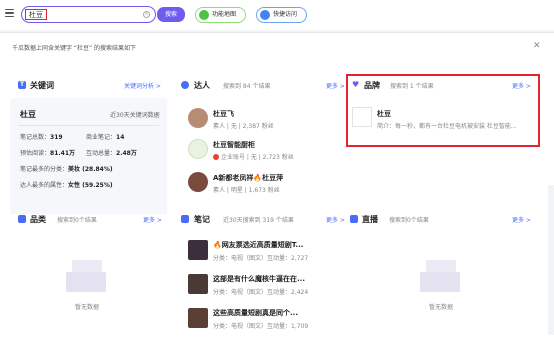 The width and height of the screenshot is (554, 363). What do you see at coordinates (204, 15) in the screenshot?
I see `map-icon` at bounding box center [204, 15].